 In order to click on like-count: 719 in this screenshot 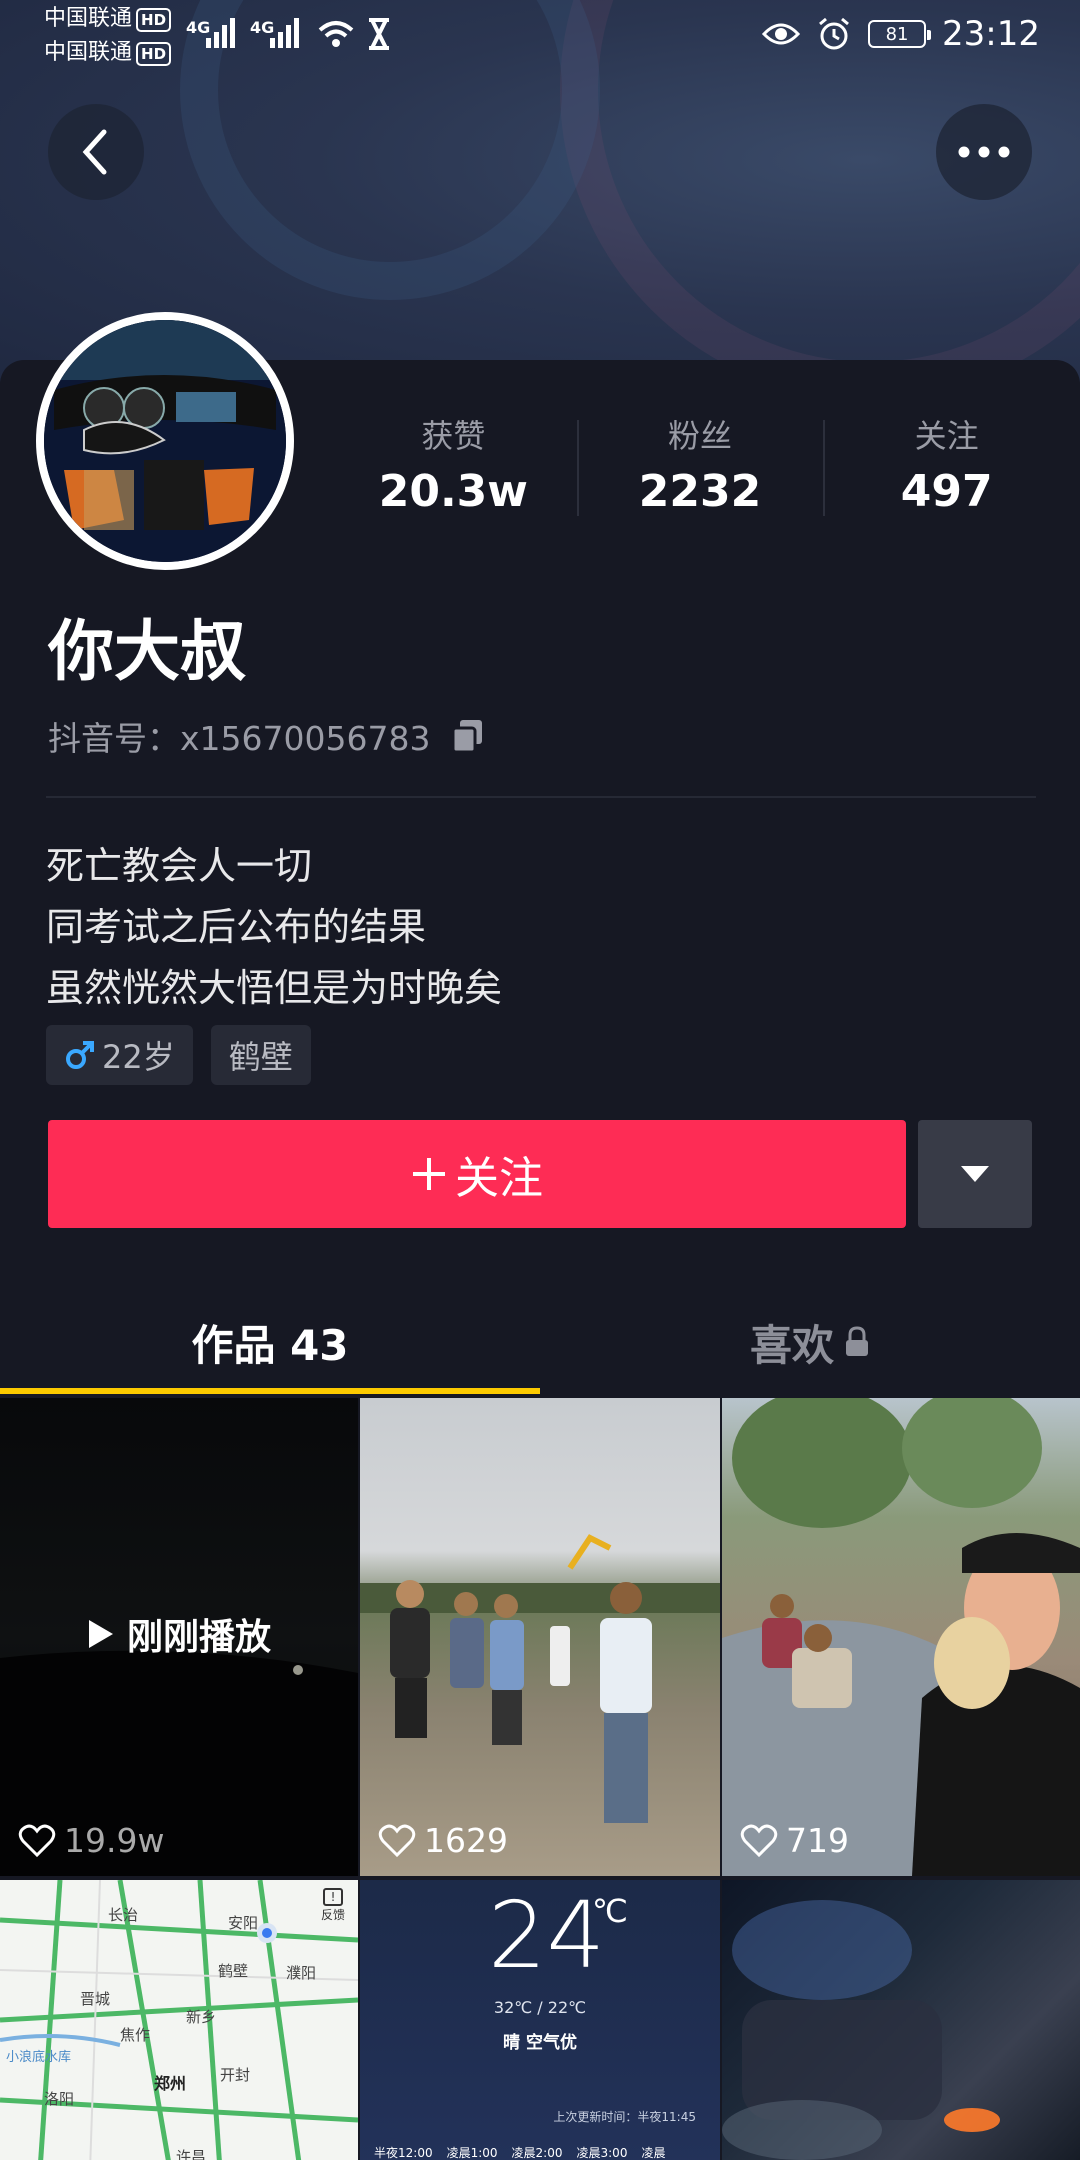, I will do `click(794, 1840)`.